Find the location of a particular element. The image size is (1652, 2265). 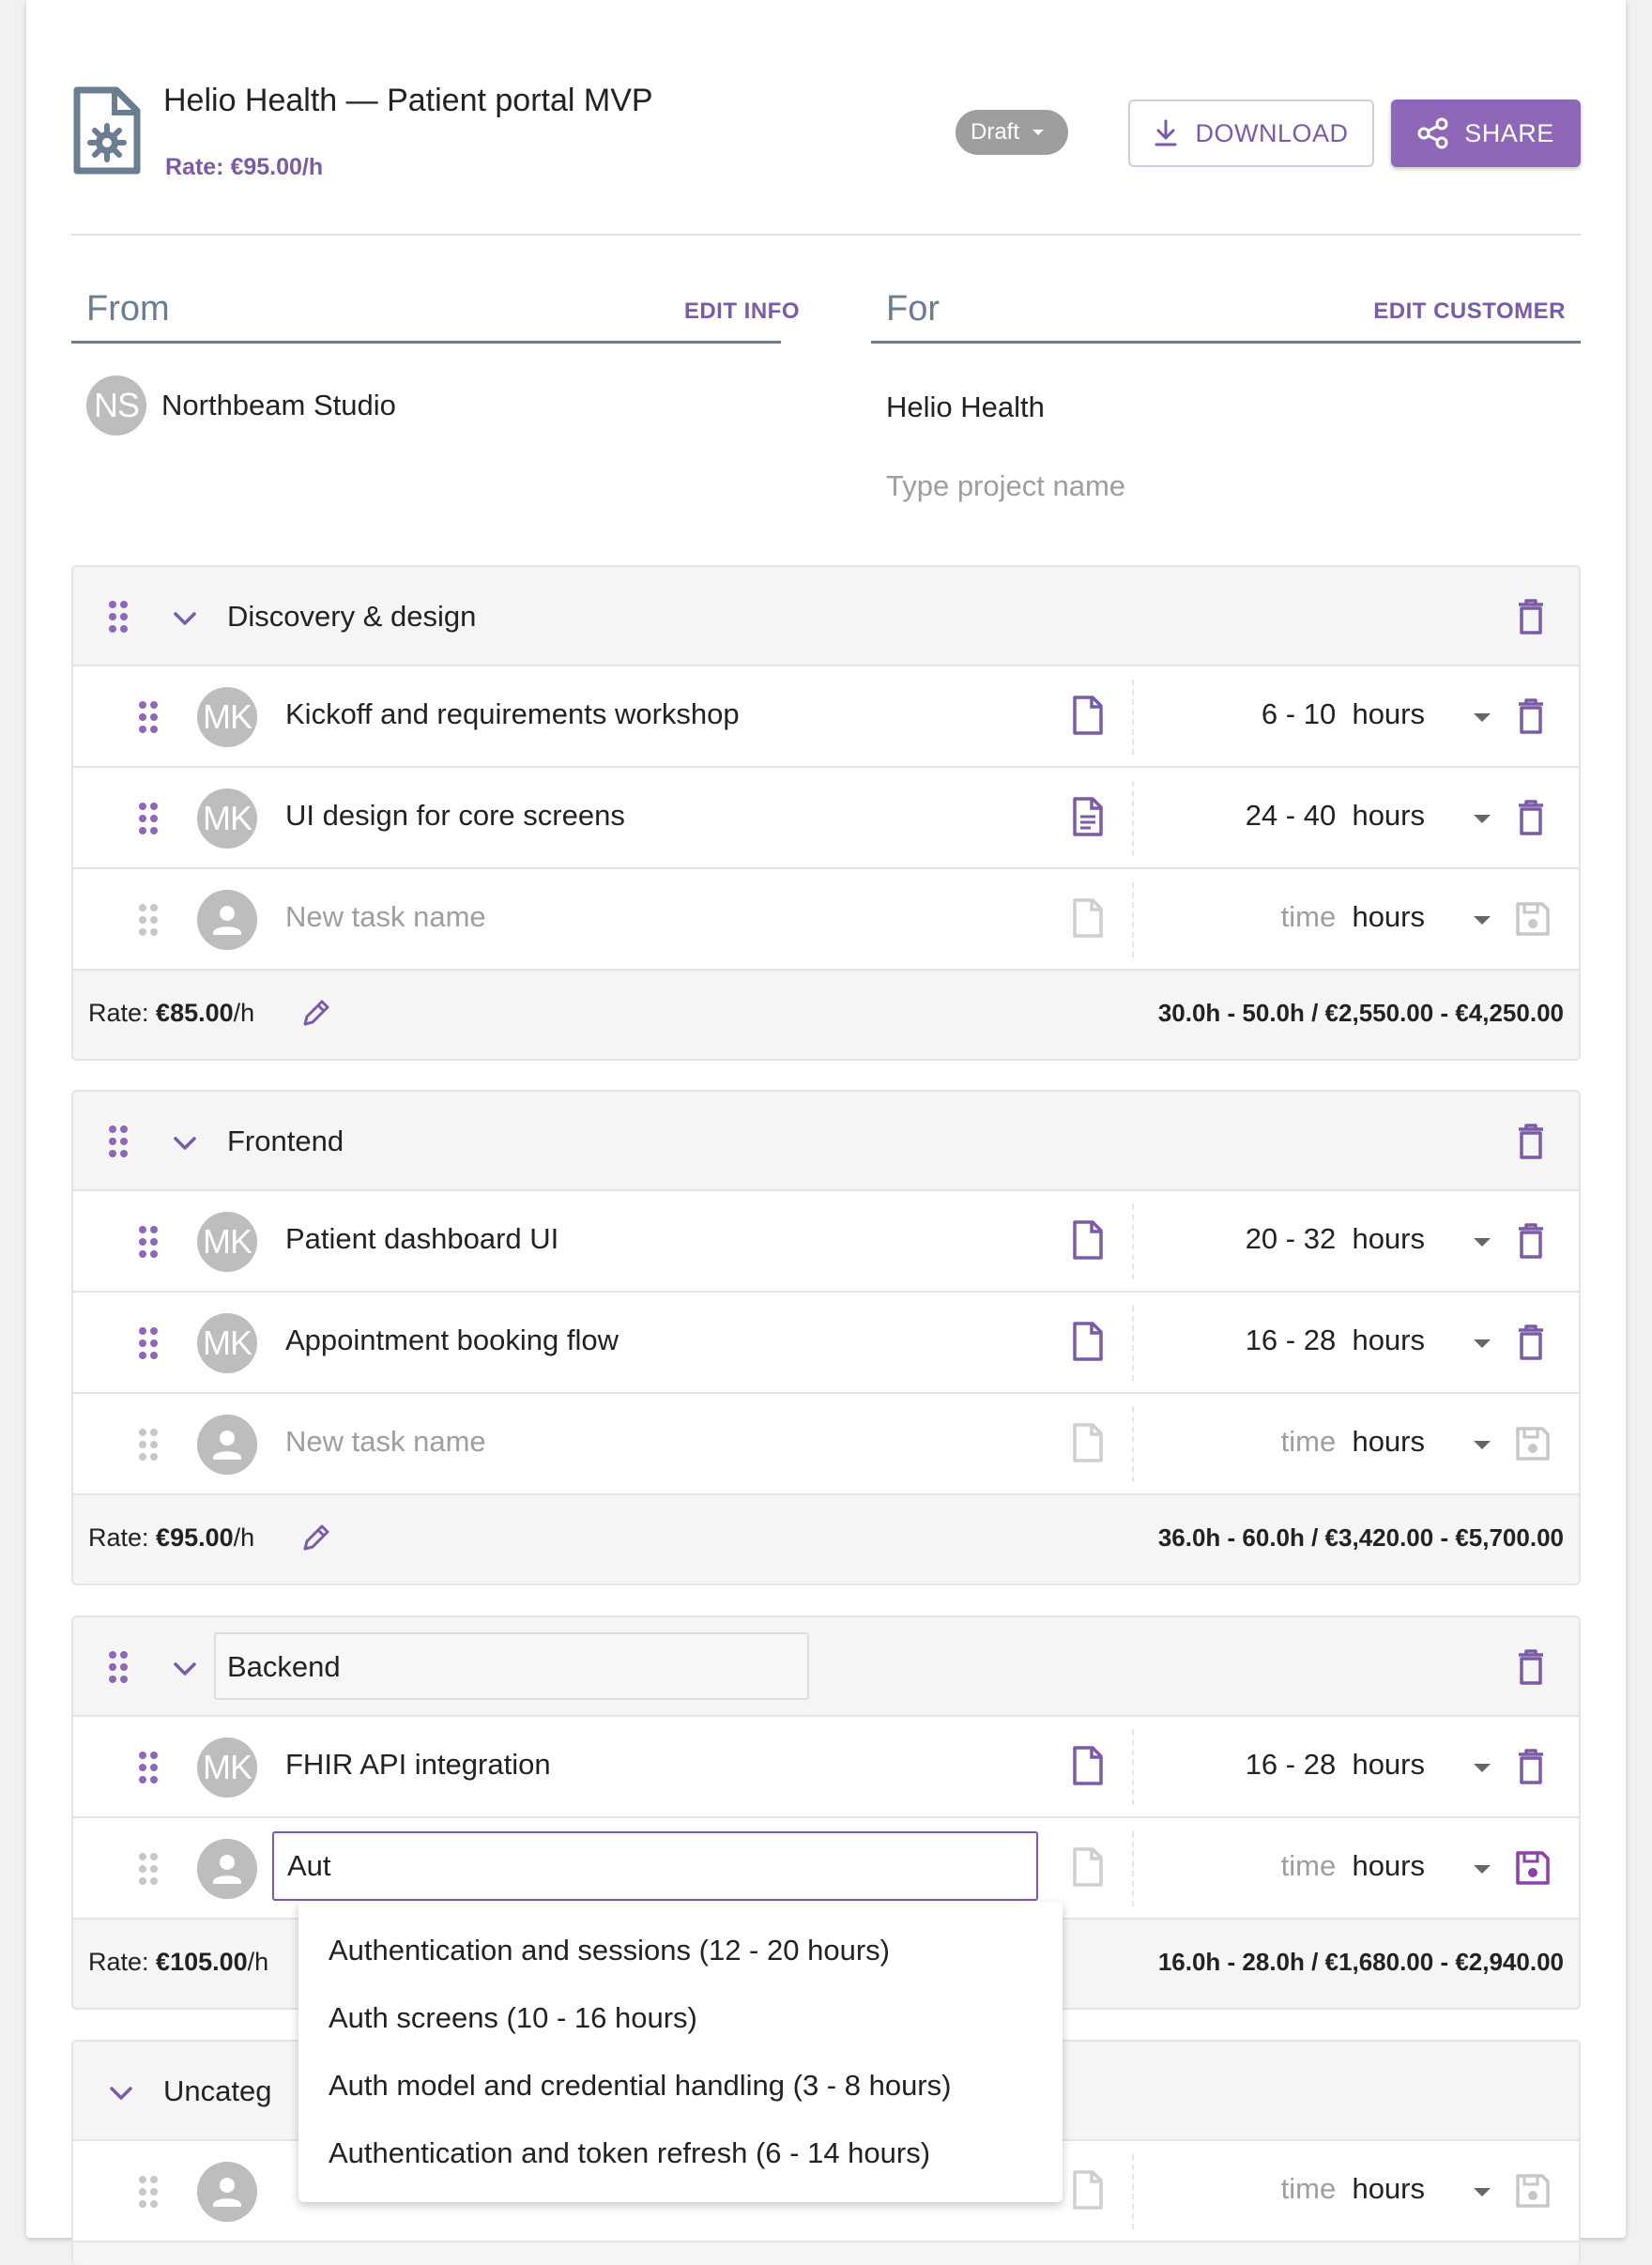

note-filled-icon is located at coordinates (1088, 816).